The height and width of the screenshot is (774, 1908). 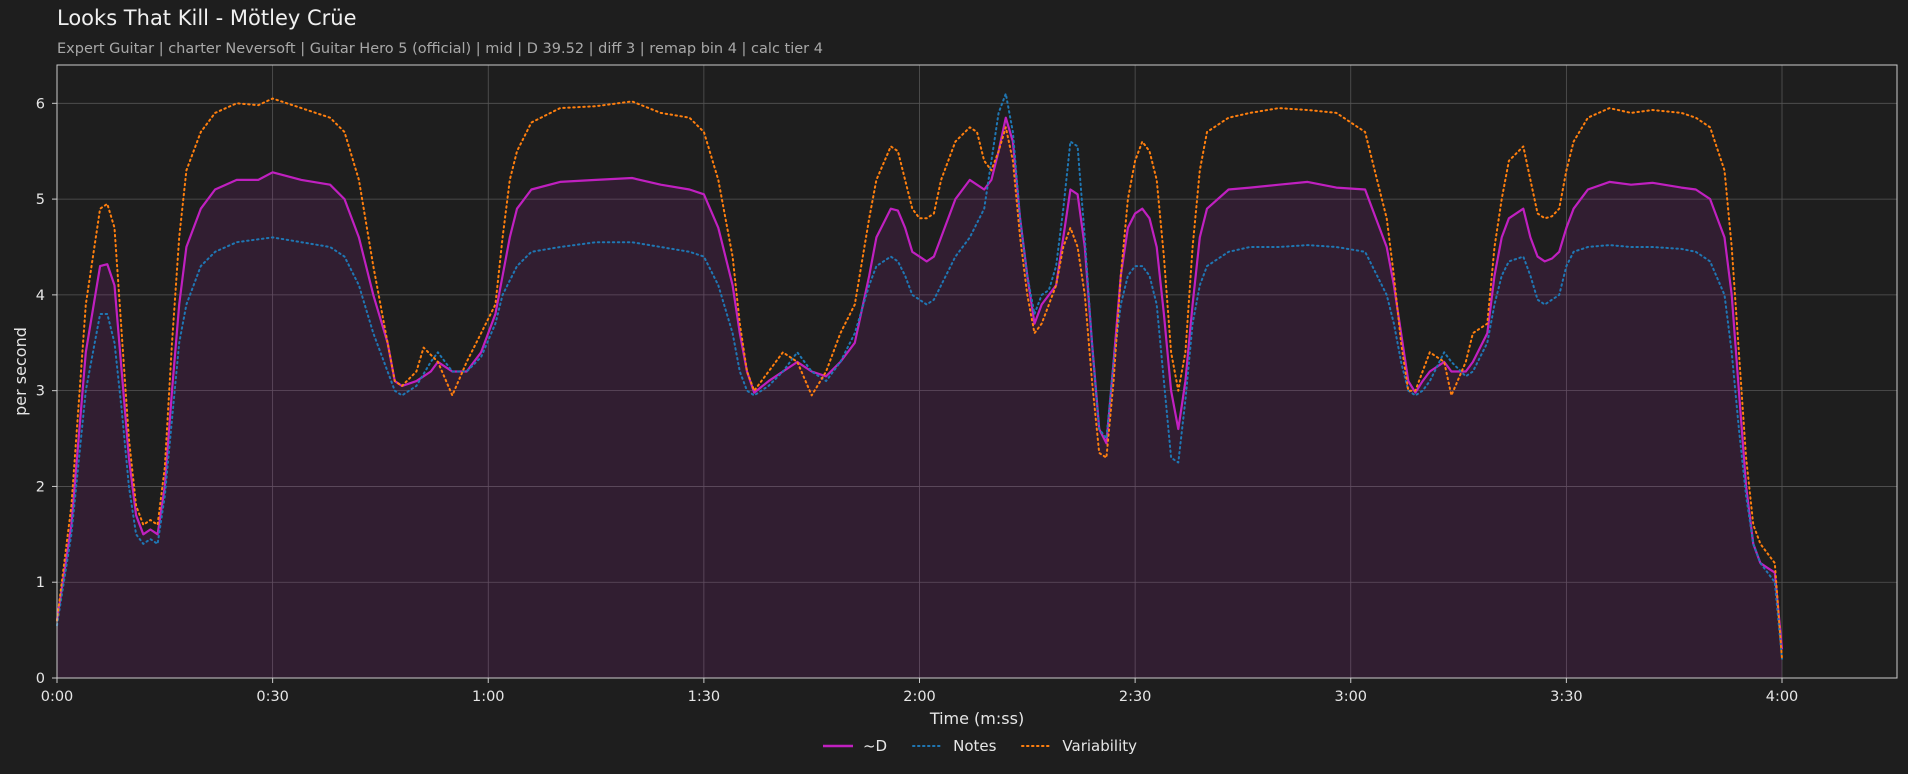 What do you see at coordinates (854, 746) in the screenshot?
I see `legend-item: ~D` at bounding box center [854, 746].